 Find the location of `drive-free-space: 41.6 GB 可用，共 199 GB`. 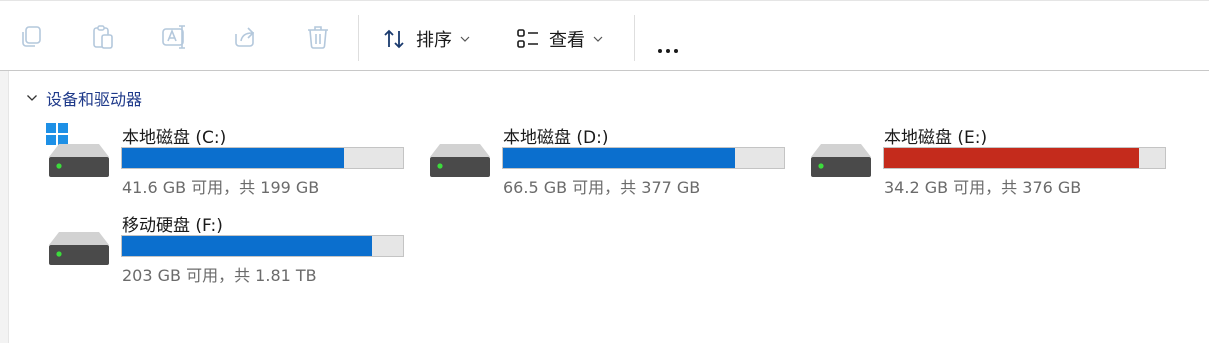

drive-free-space: 41.6 GB 可用，共 199 GB is located at coordinates (221, 187).